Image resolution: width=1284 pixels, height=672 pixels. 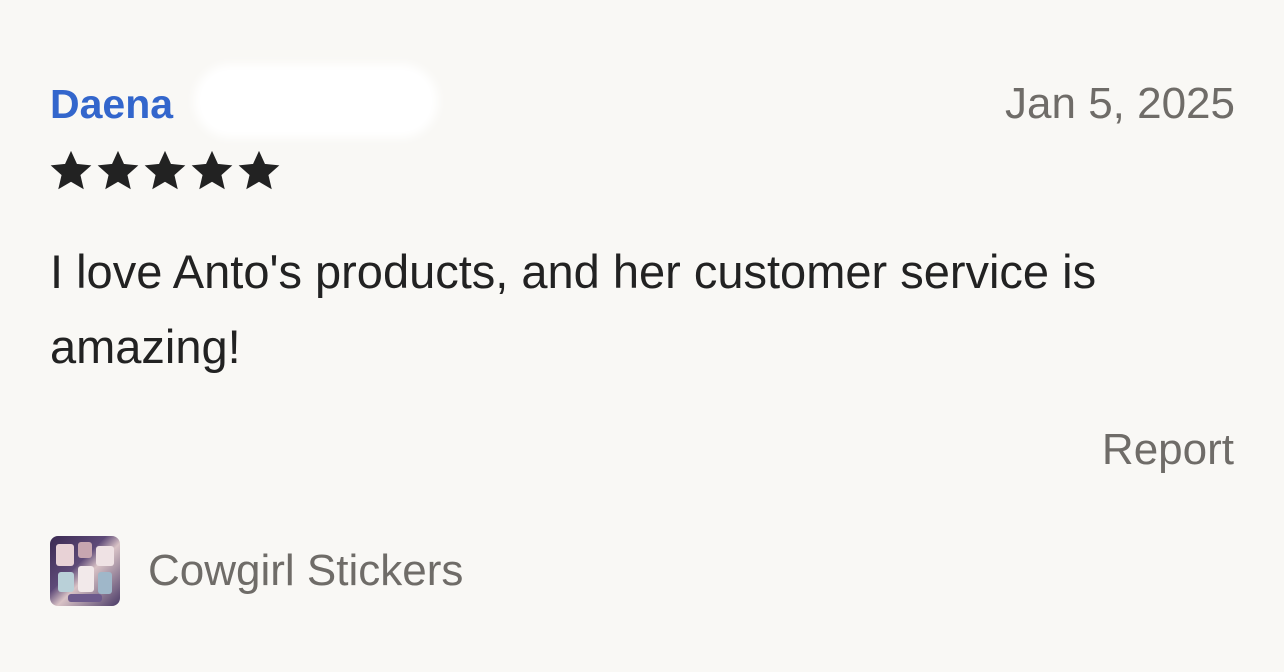 I want to click on report-link: Report, so click(x=1168, y=450).